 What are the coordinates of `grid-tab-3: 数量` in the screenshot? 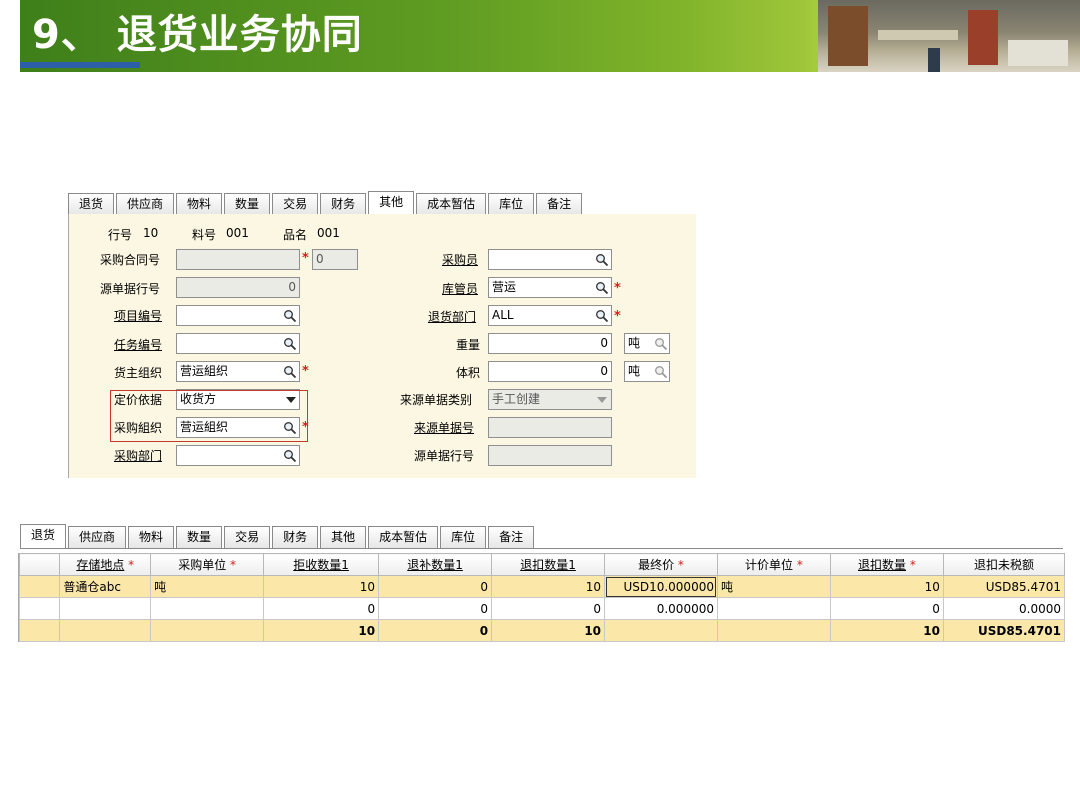 It's located at (199, 537).